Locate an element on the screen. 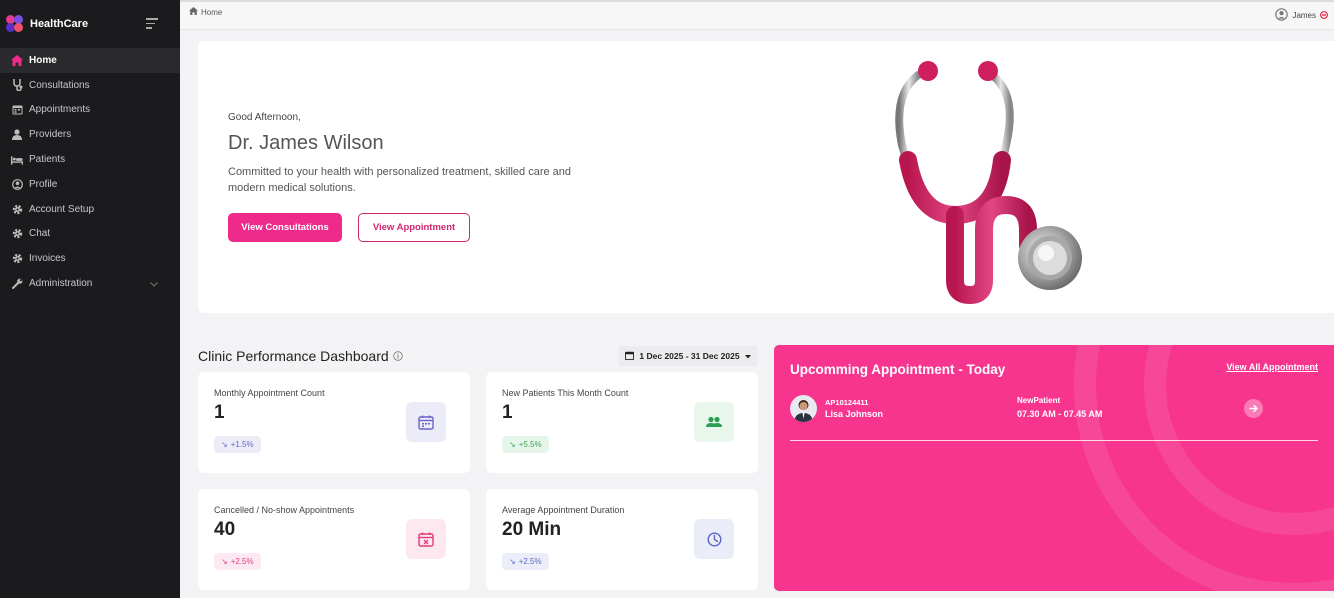 The width and height of the screenshot is (1334, 598). app-name: HealthCare is located at coordinates (59, 24).